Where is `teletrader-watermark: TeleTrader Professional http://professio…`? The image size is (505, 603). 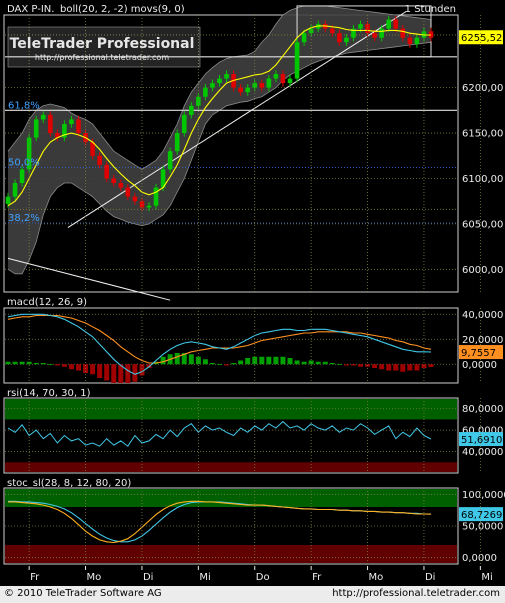 teletrader-watermark: TeleTrader Professional http://professio… is located at coordinates (104, 47).